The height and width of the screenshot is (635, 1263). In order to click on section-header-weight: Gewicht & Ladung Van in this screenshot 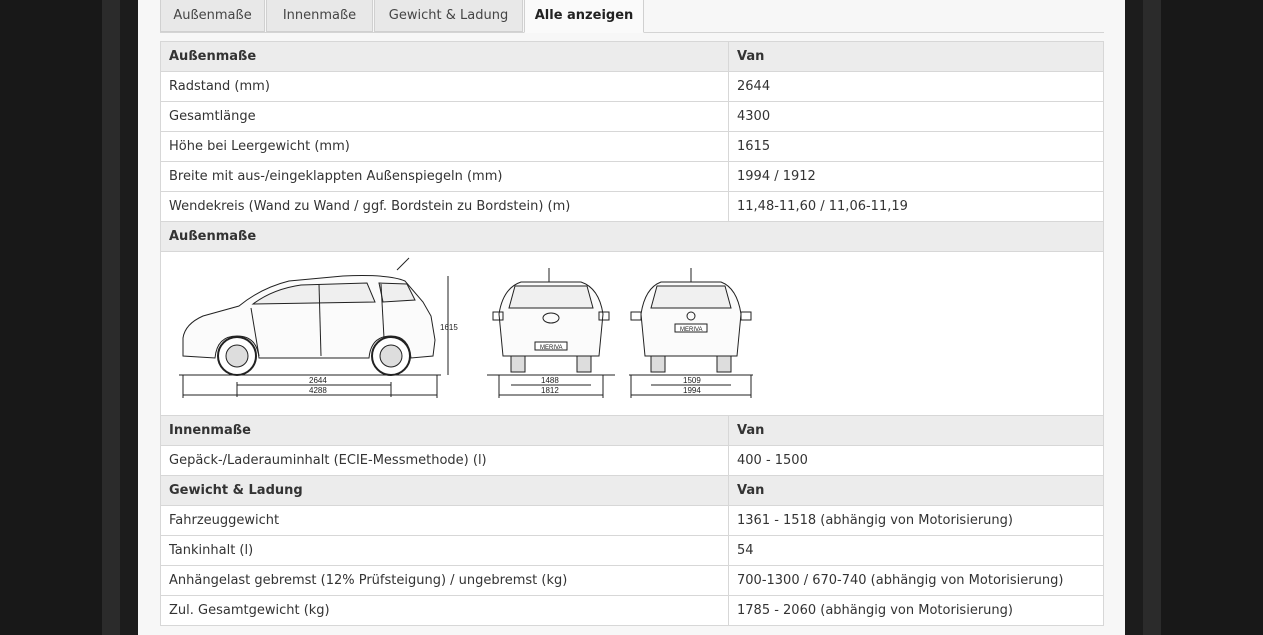, I will do `click(632, 490)`.